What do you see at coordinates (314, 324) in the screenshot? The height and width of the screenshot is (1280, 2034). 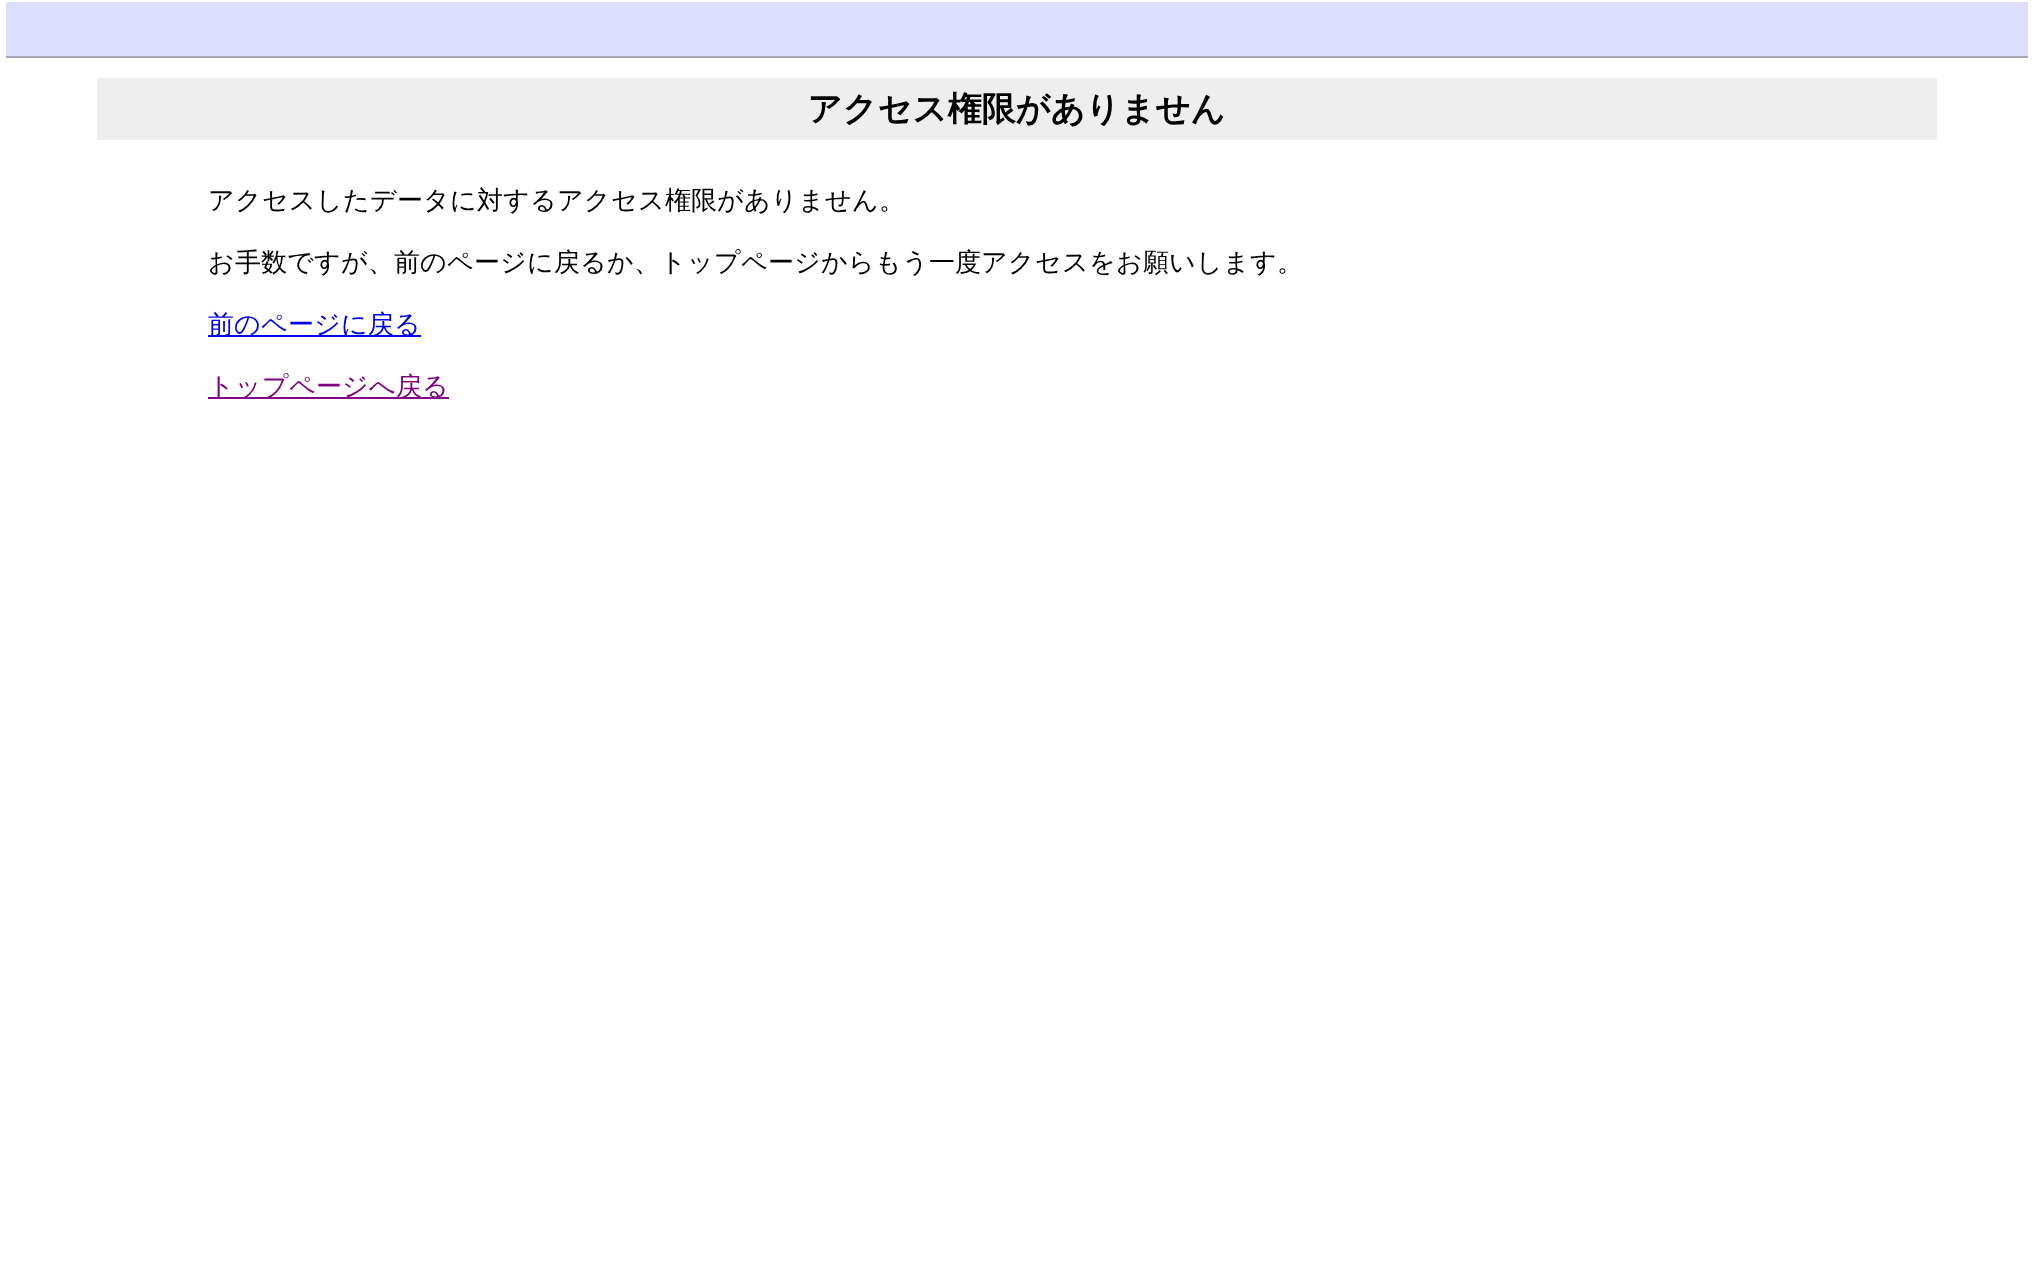 I see `back-link: 前のページに戻る` at bounding box center [314, 324].